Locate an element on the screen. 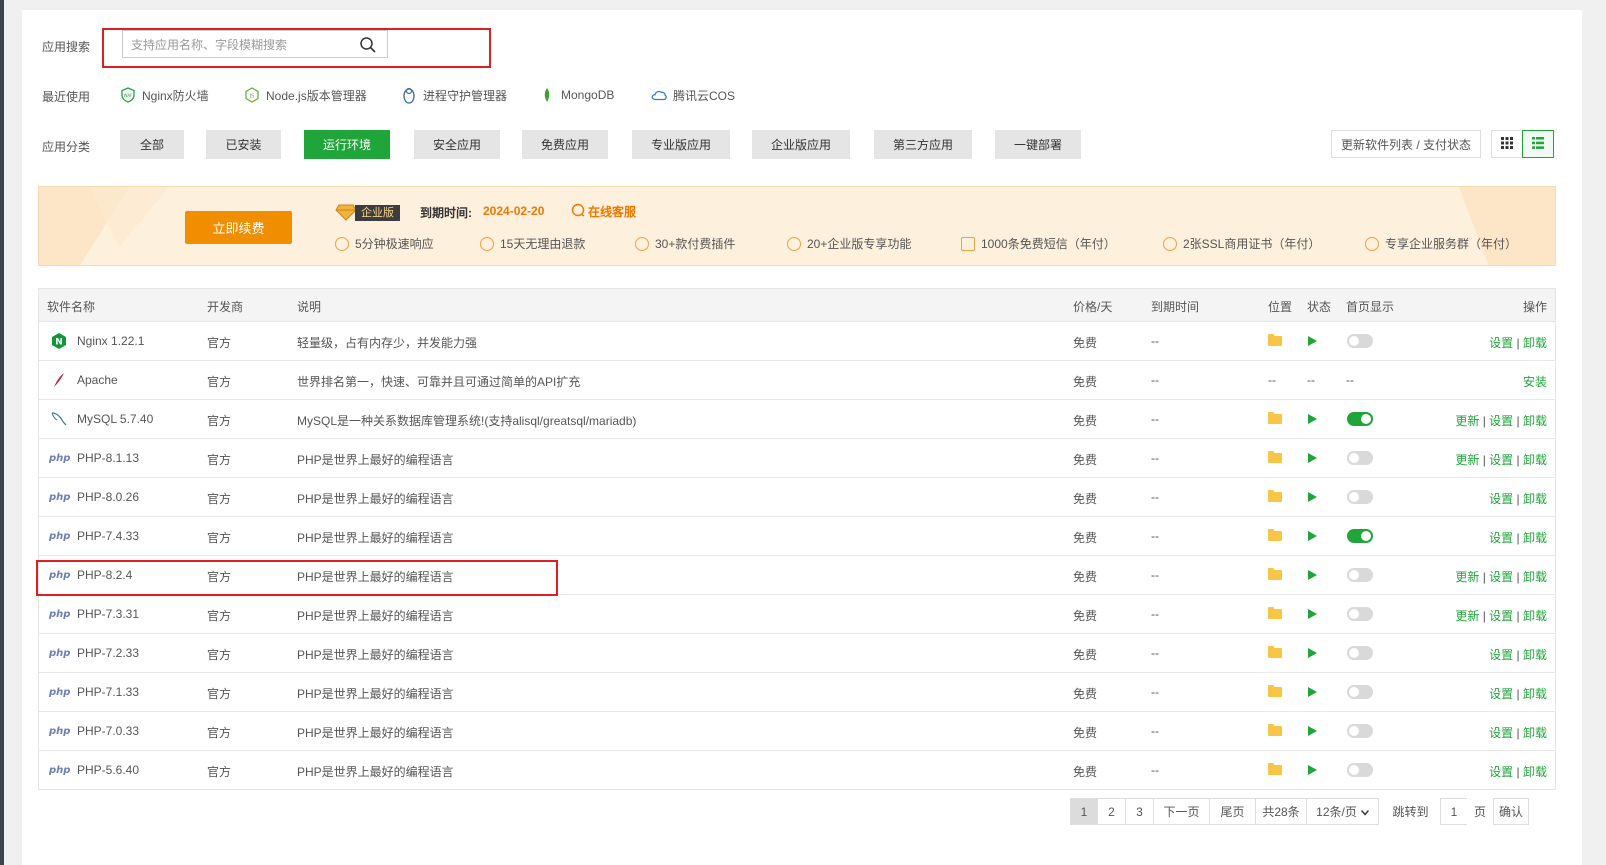 This screenshot has width=1606, height=865. software-name-cell: php PHP-8.0.26 is located at coordinates (94, 497).